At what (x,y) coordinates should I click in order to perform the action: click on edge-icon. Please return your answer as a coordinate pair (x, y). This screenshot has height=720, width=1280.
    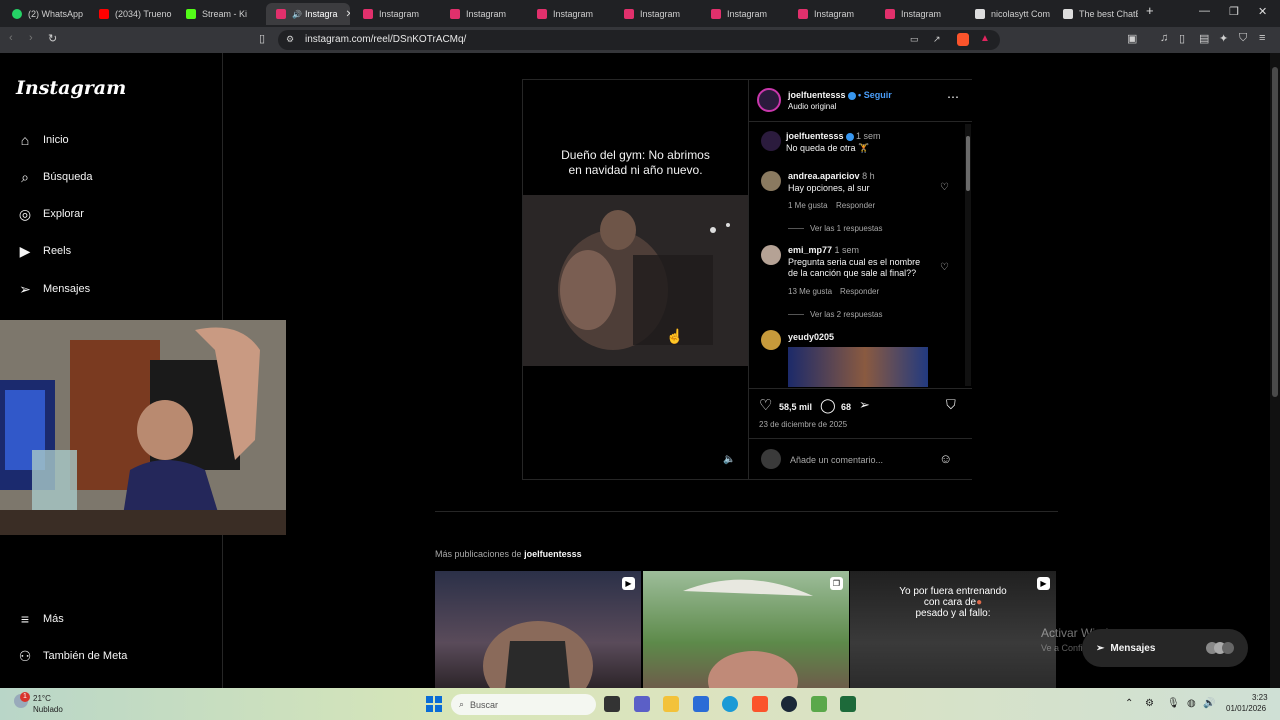
    Looking at the image, I should click on (730, 704).